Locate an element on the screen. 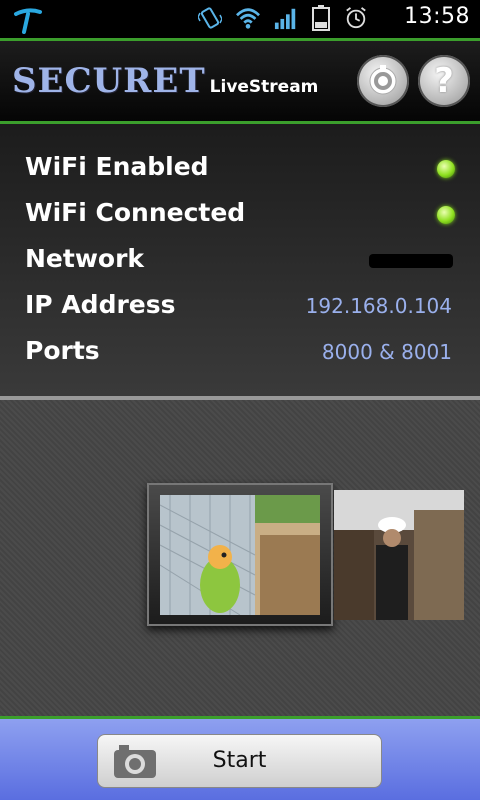 The image size is (480, 800). carrier-logo-icon is located at coordinates (28, 21).